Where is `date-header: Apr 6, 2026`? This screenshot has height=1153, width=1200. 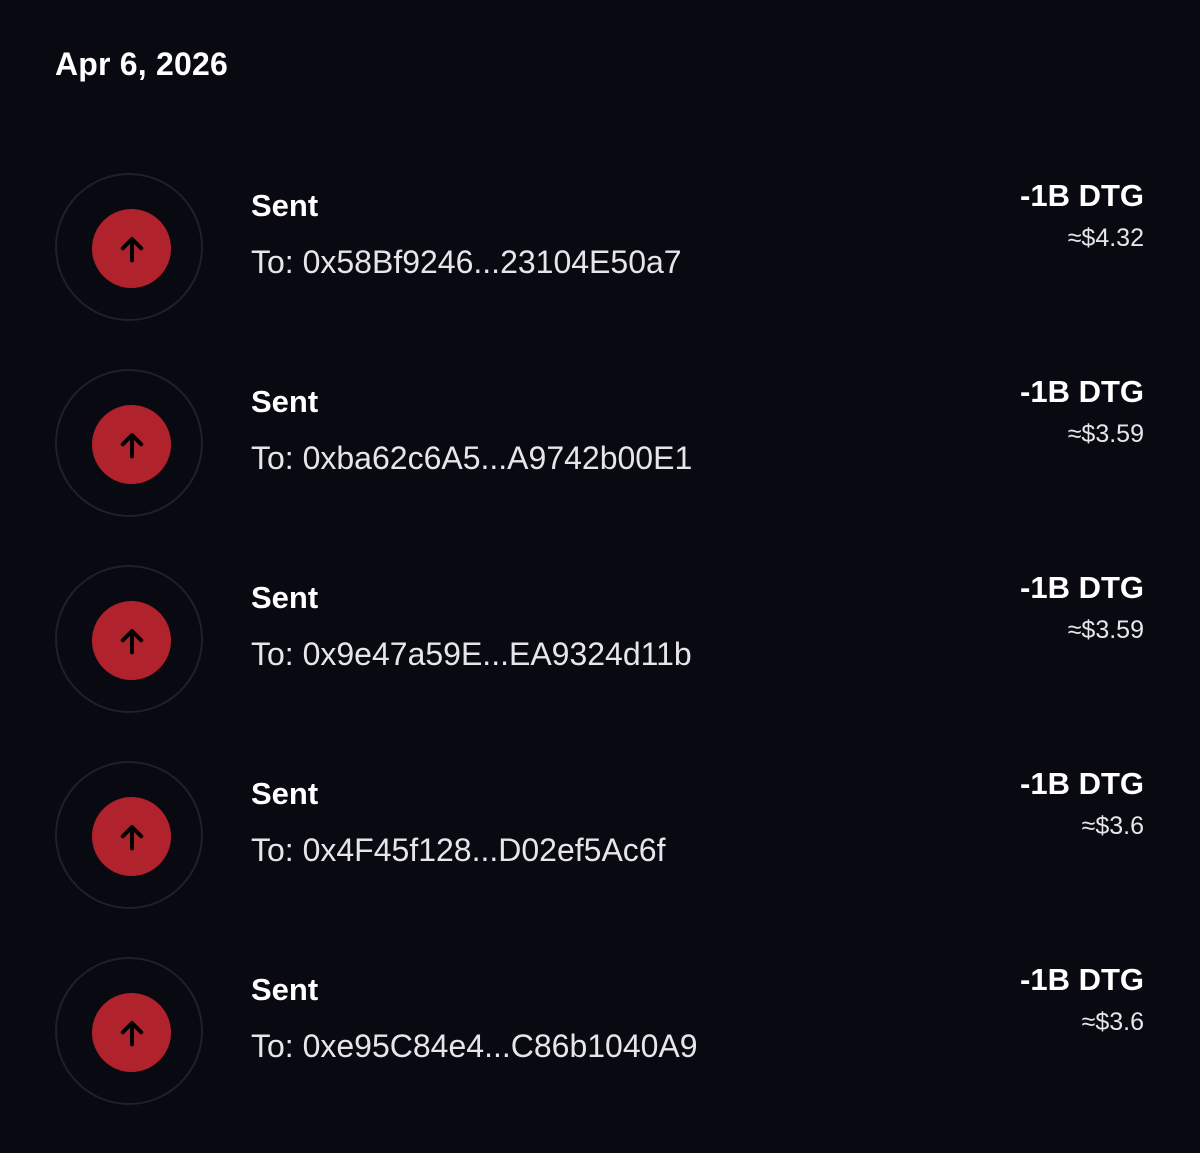 date-header: Apr 6, 2026 is located at coordinates (141, 64).